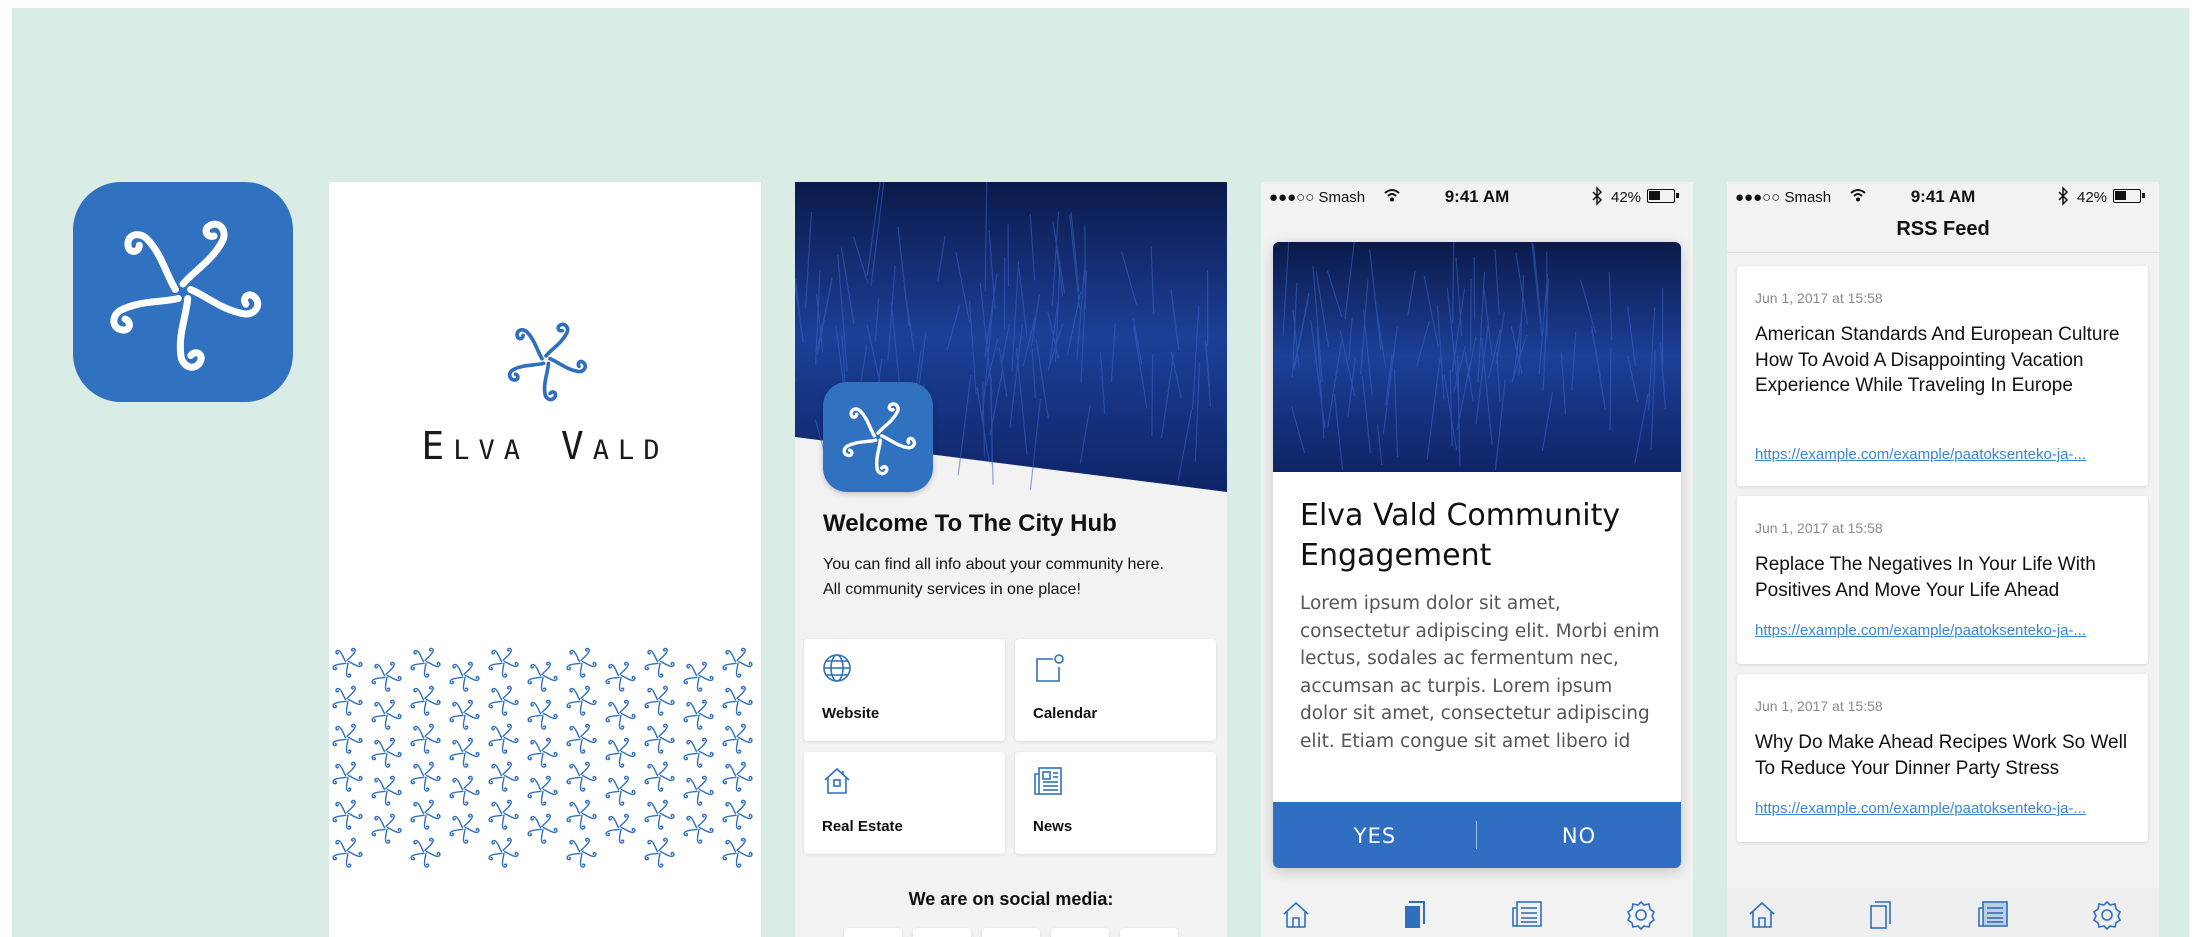 The width and height of the screenshot is (2201, 937). What do you see at coordinates (862, 826) in the screenshot?
I see `tile-label: Real Estate` at bounding box center [862, 826].